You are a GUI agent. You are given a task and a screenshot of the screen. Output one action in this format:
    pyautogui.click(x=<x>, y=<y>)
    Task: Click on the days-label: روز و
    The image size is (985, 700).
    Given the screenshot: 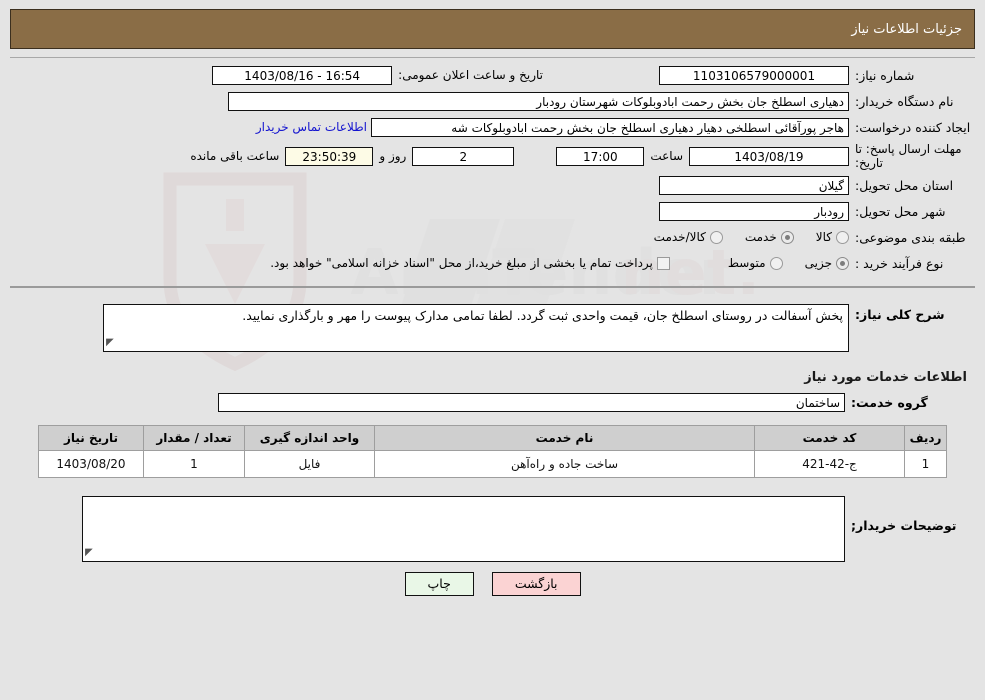 What is the action you would take?
    pyautogui.click(x=393, y=156)
    